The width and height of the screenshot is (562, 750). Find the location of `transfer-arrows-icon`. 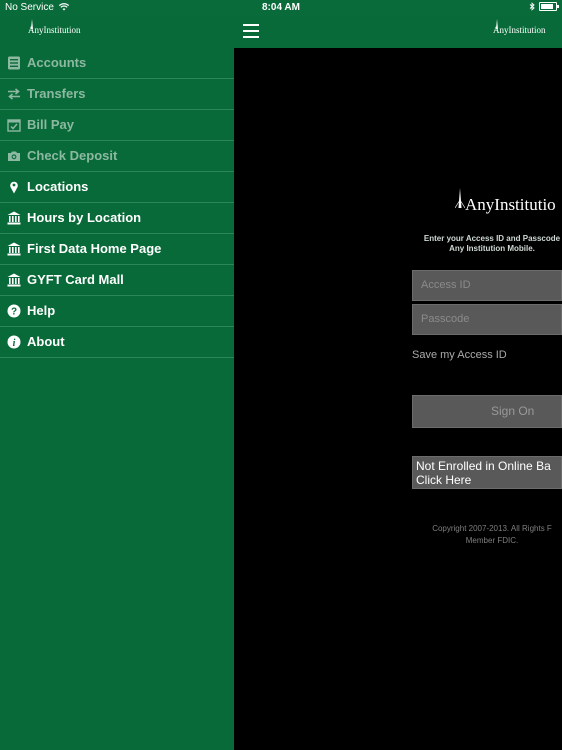

transfer-arrows-icon is located at coordinates (14, 94).